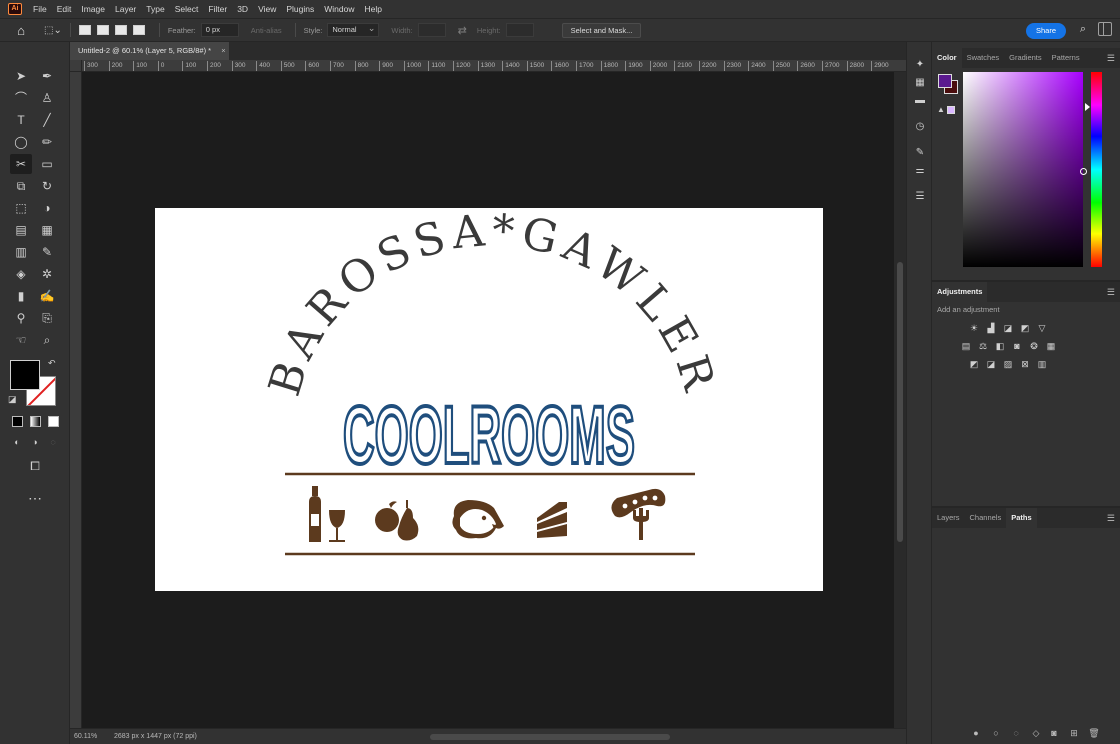 This screenshot has width=1120, height=744. What do you see at coordinates (1051, 346) in the screenshot?
I see `color-lookup-icon: ▦` at bounding box center [1051, 346].